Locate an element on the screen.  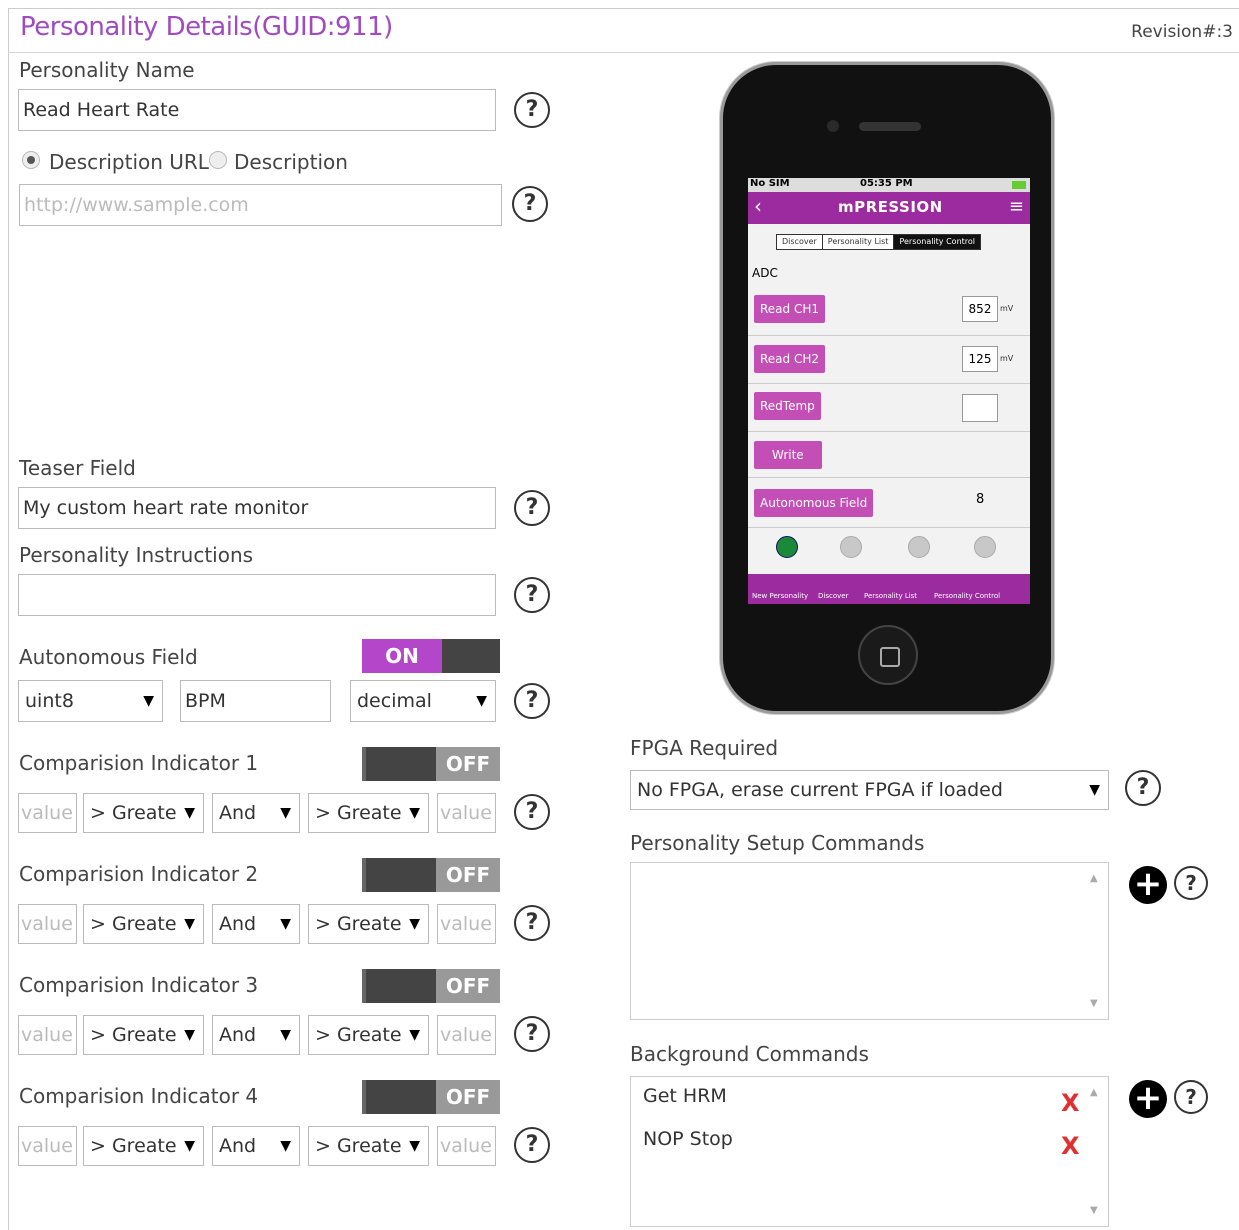
fpga-select: No FPGA, erase current FPGA if loaded ▼ is located at coordinates (869, 790).